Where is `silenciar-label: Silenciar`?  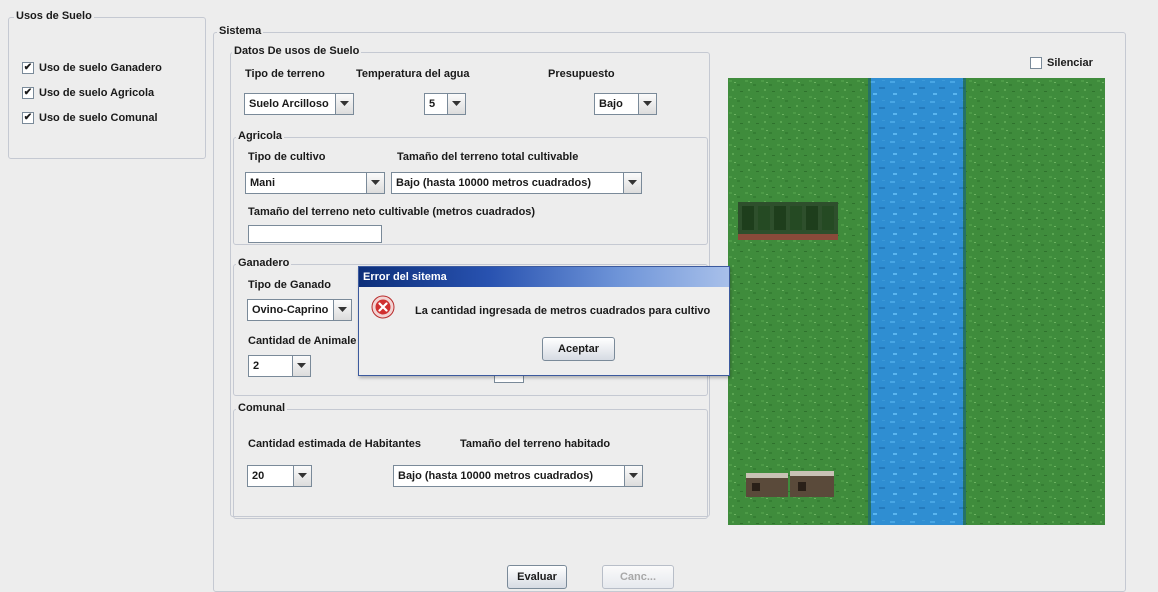
silenciar-label: Silenciar is located at coordinates (1070, 63).